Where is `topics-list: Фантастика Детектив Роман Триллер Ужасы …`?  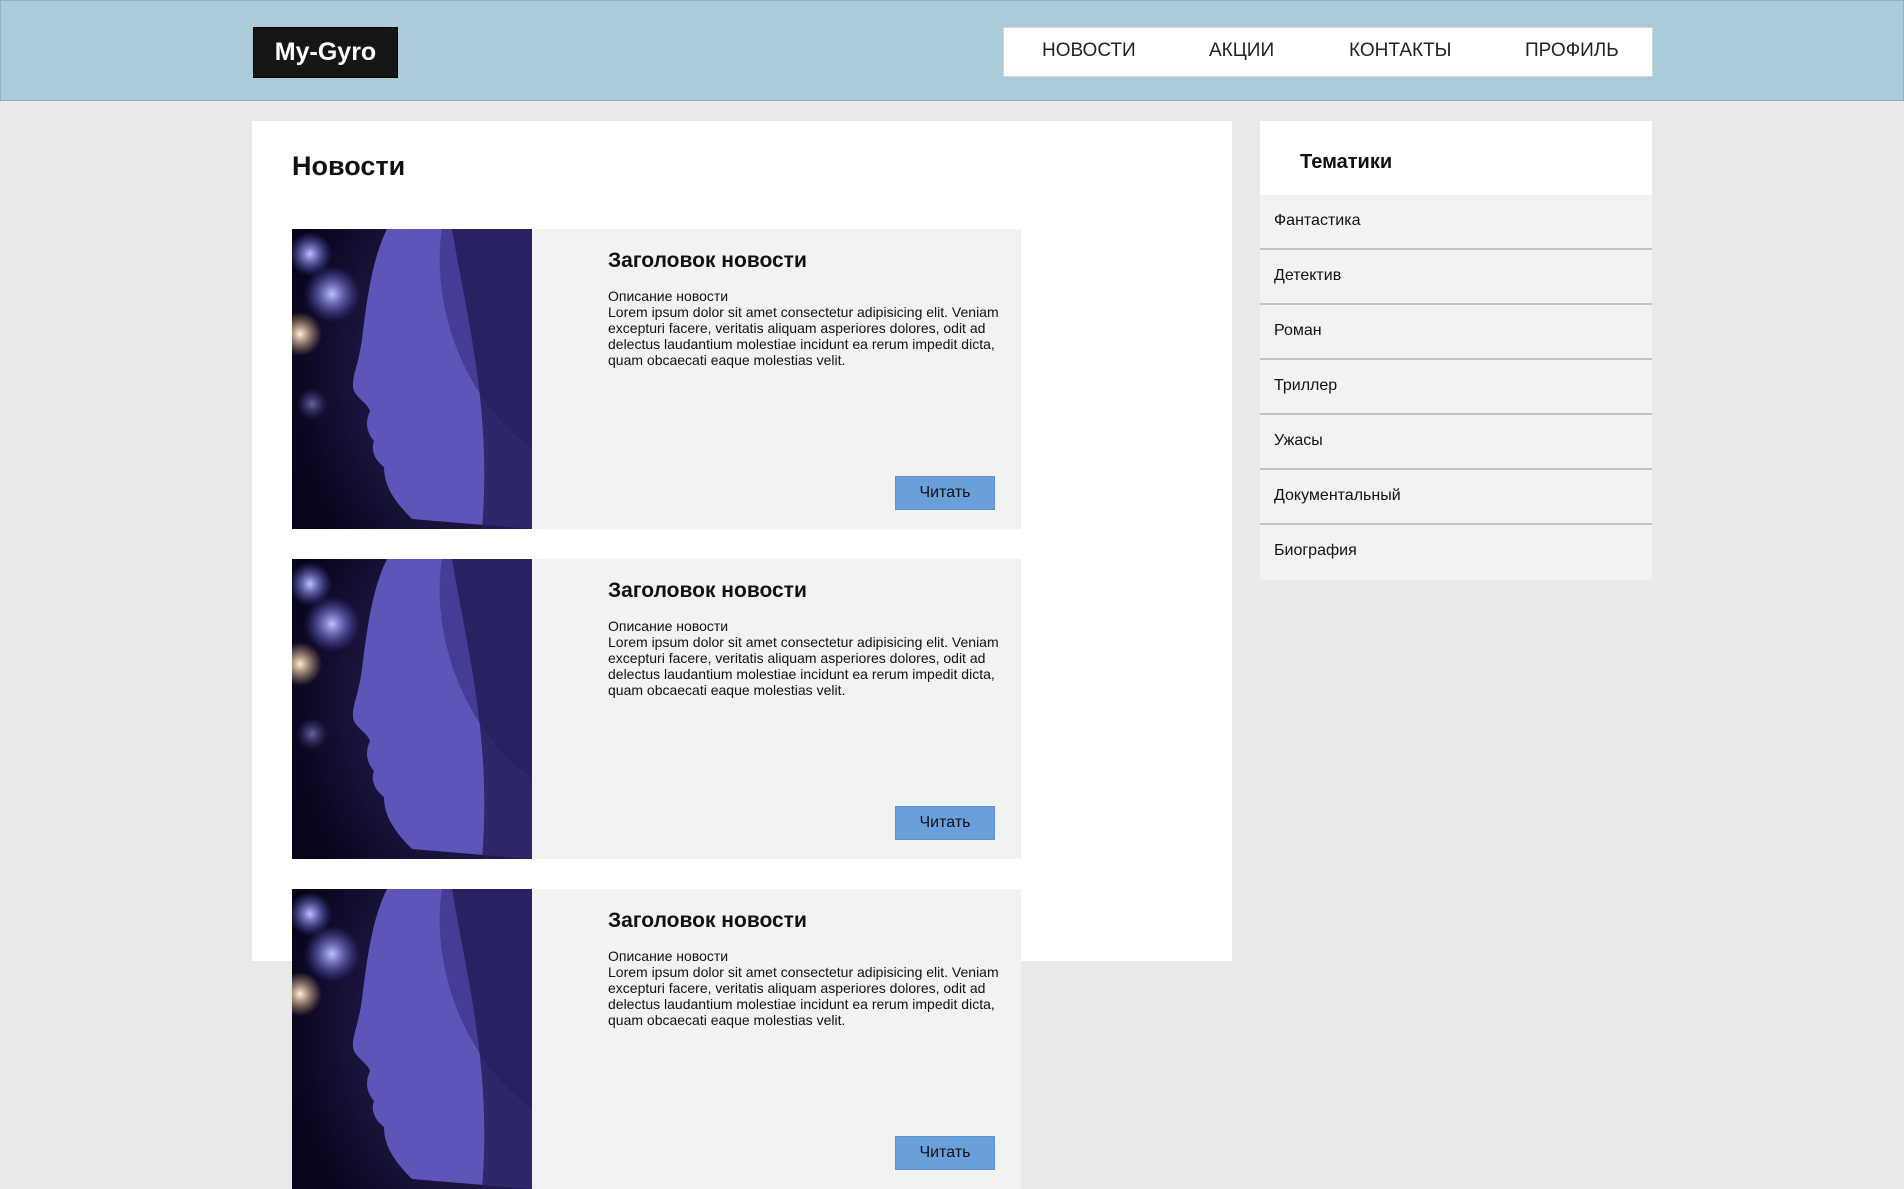
topics-list: Фантастика Детектив Роман Триллер Ужасы … is located at coordinates (1456, 387).